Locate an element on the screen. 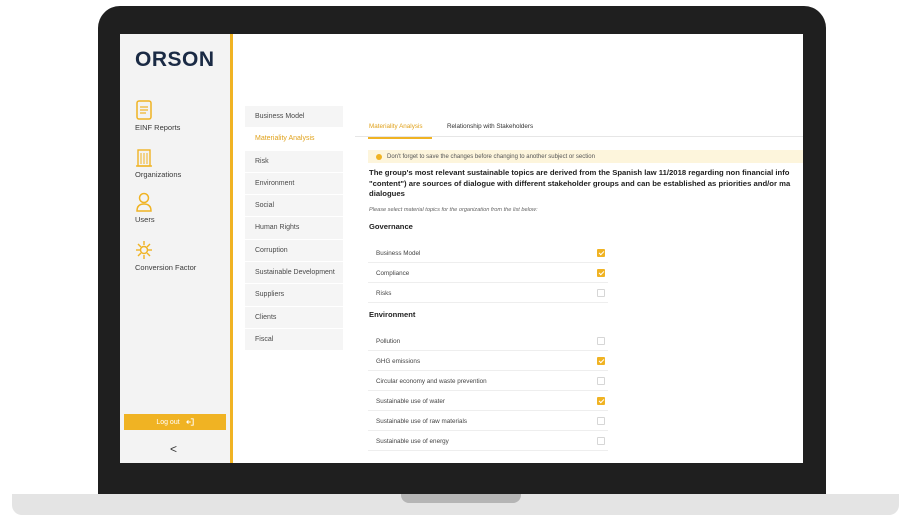 The height and width of the screenshot is (515, 899). sidebar-item-label: EINF Reports is located at coordinates (158, 127).